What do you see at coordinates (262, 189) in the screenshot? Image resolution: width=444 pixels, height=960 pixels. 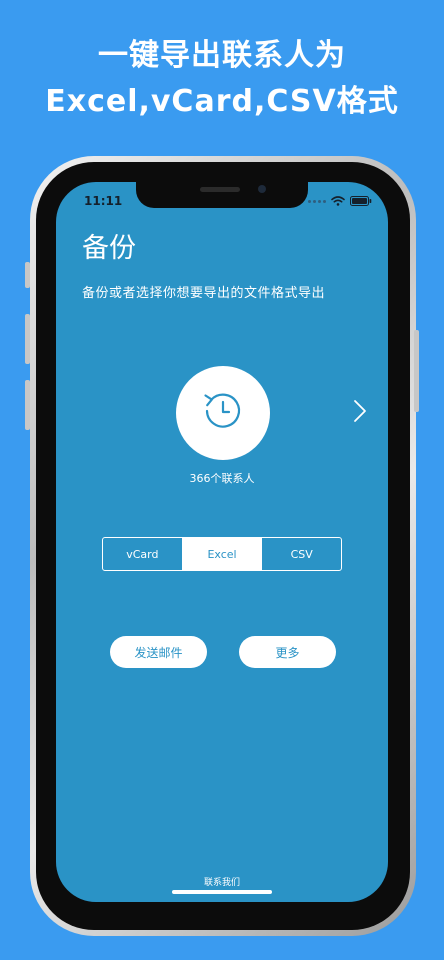 I see `front-camera` at bounding box center [262, 189].